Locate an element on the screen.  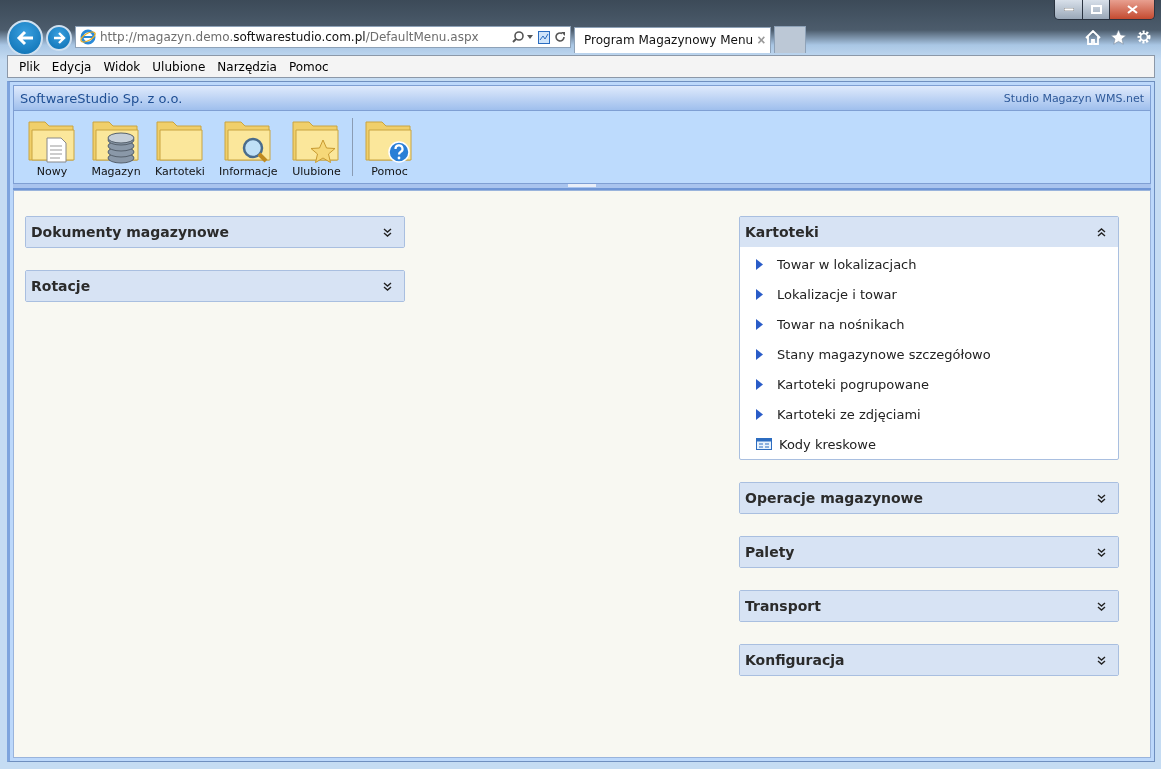
menu-link: Kartoteki pogrupowane is located at coordinates (929, 384).